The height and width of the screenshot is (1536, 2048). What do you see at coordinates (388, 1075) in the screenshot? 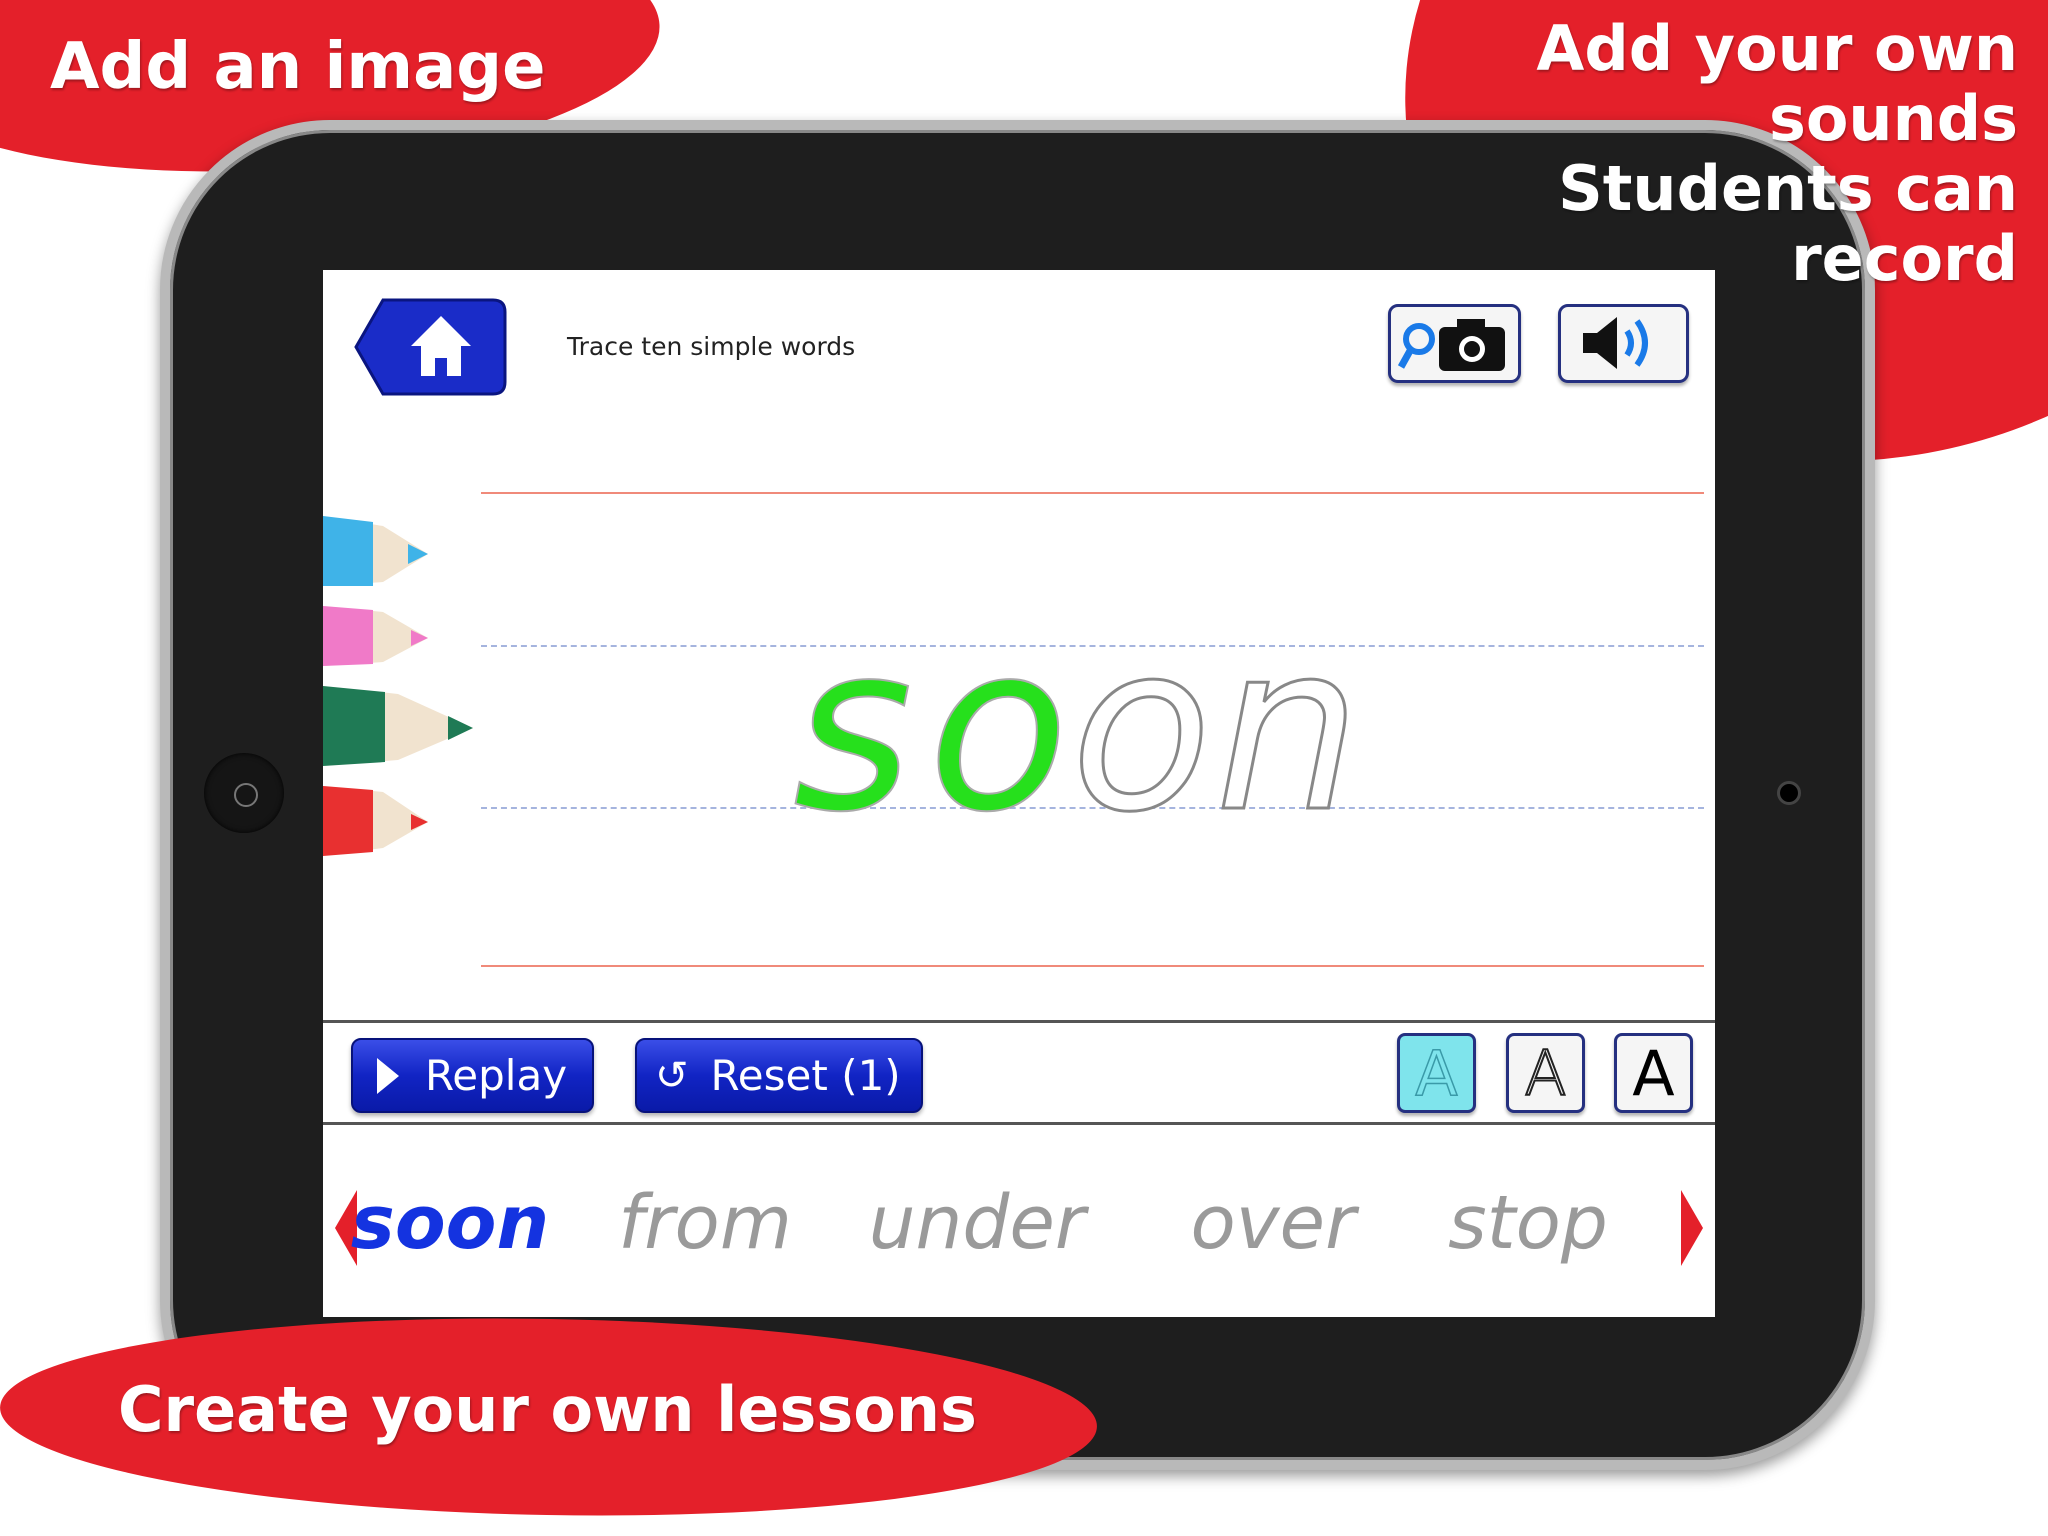
I see `play-icon` at bounding box center [388, 1075].